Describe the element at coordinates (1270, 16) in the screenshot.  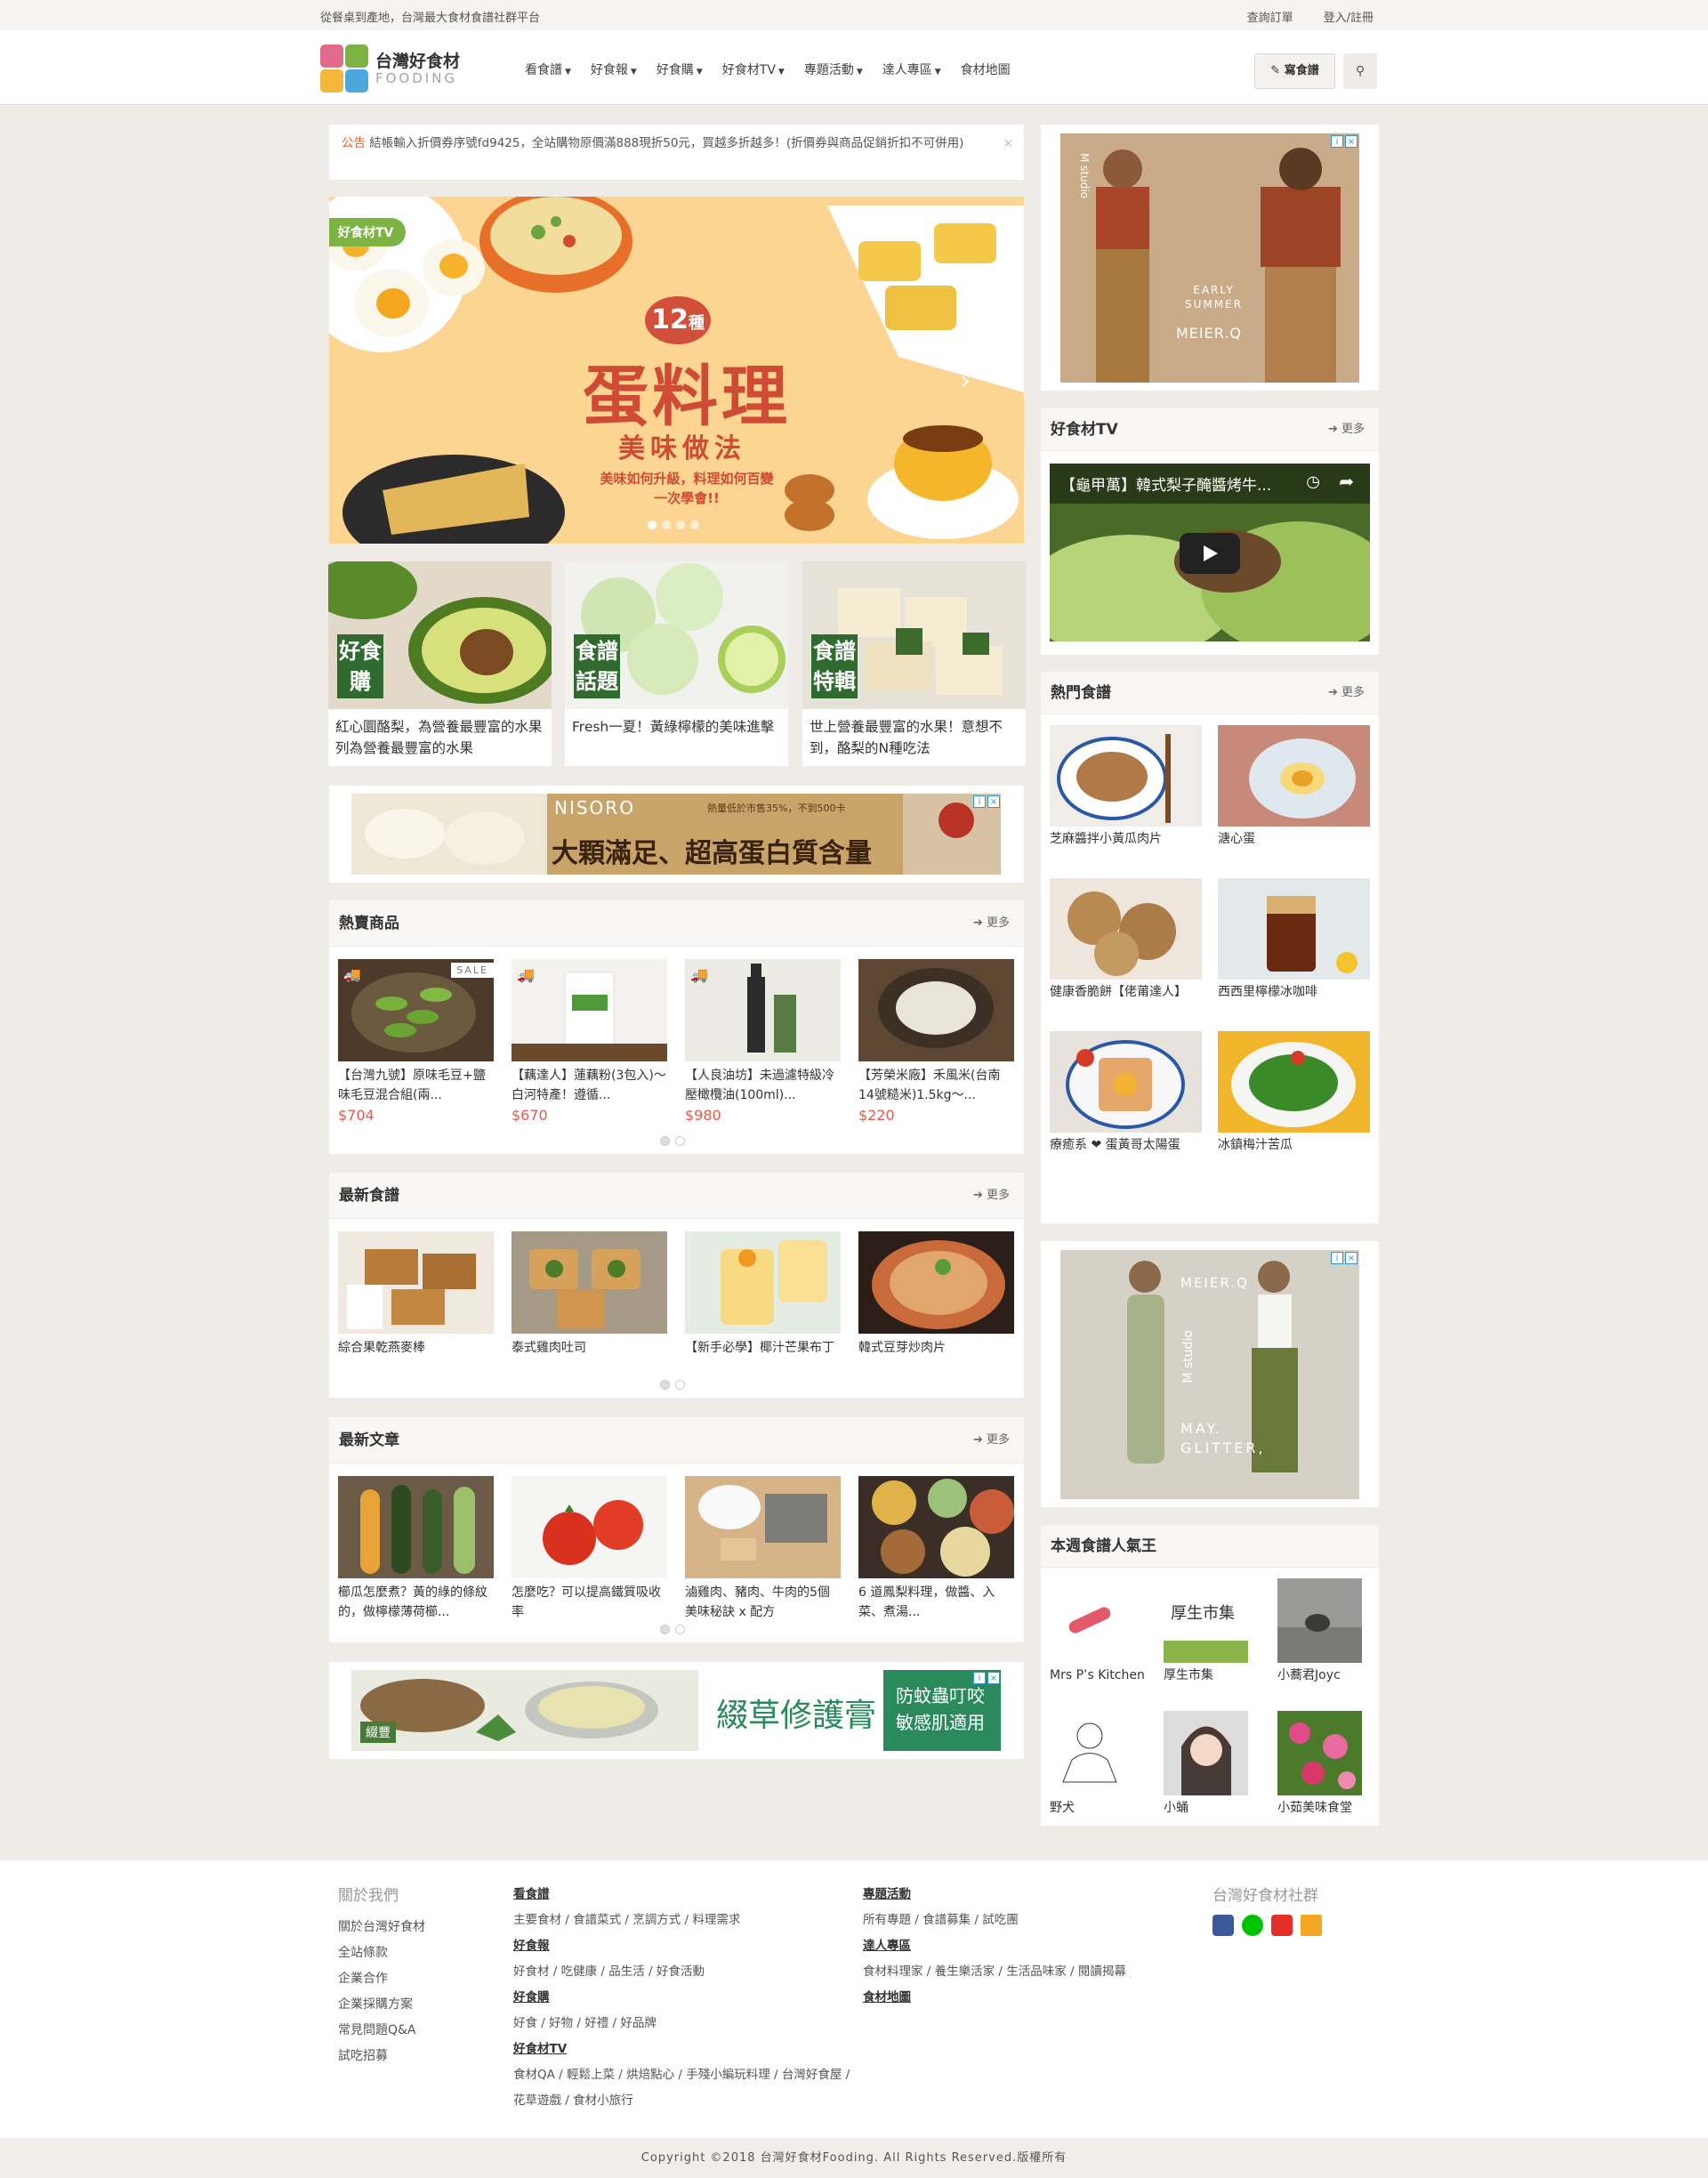
I see `order-lookup-link: 查詢訂單` at that location.